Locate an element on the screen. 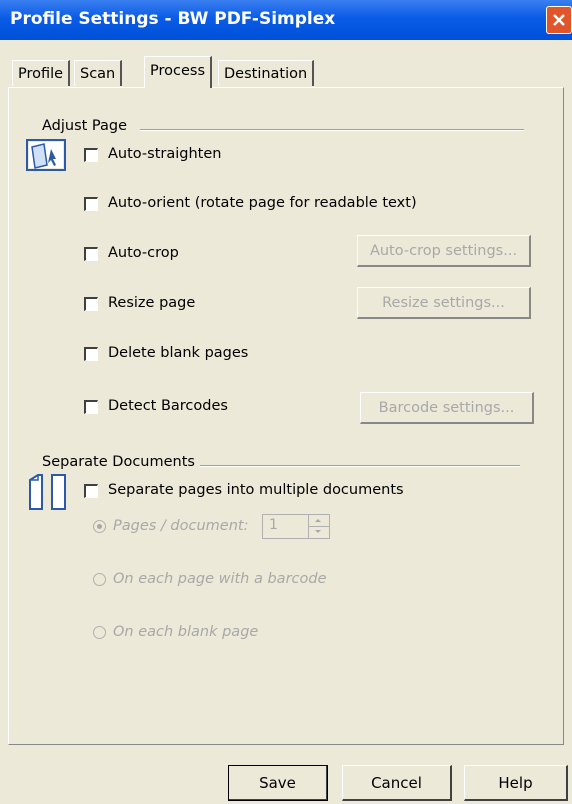  separate-pages-checkbox is located at coordinates (91, 491).